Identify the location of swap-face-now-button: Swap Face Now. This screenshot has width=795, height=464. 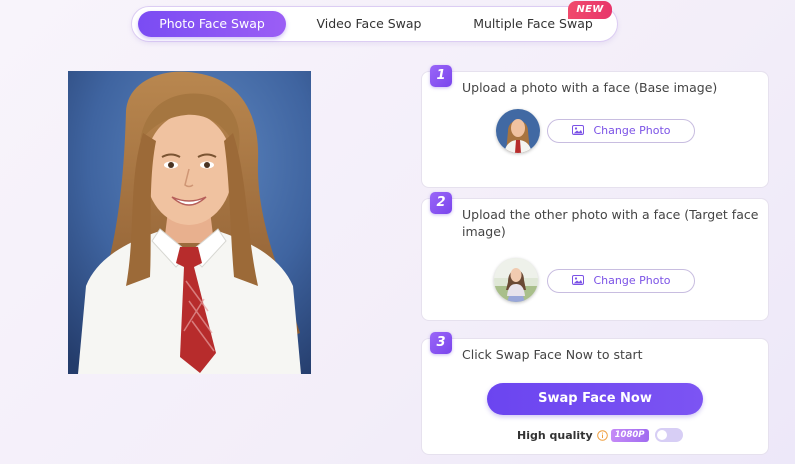
(595, 399).